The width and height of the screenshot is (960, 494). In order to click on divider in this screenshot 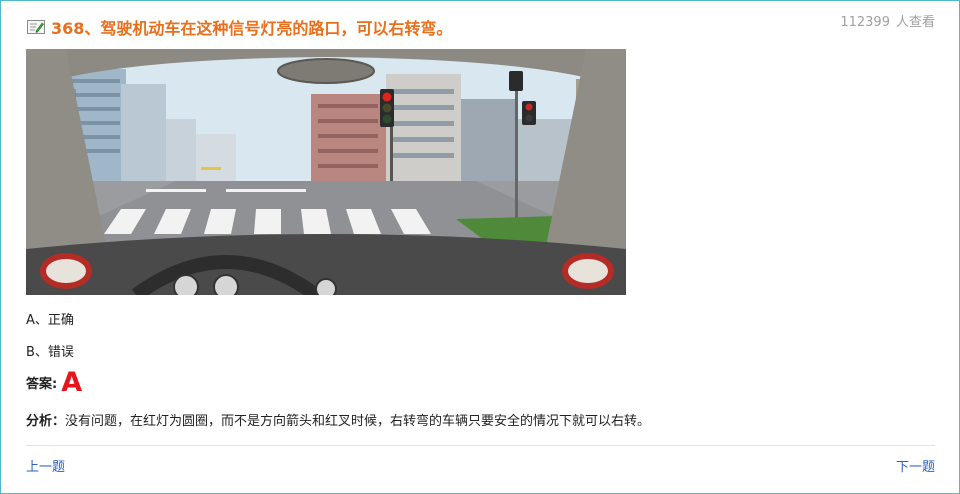, I will do `click(480, 445)`.